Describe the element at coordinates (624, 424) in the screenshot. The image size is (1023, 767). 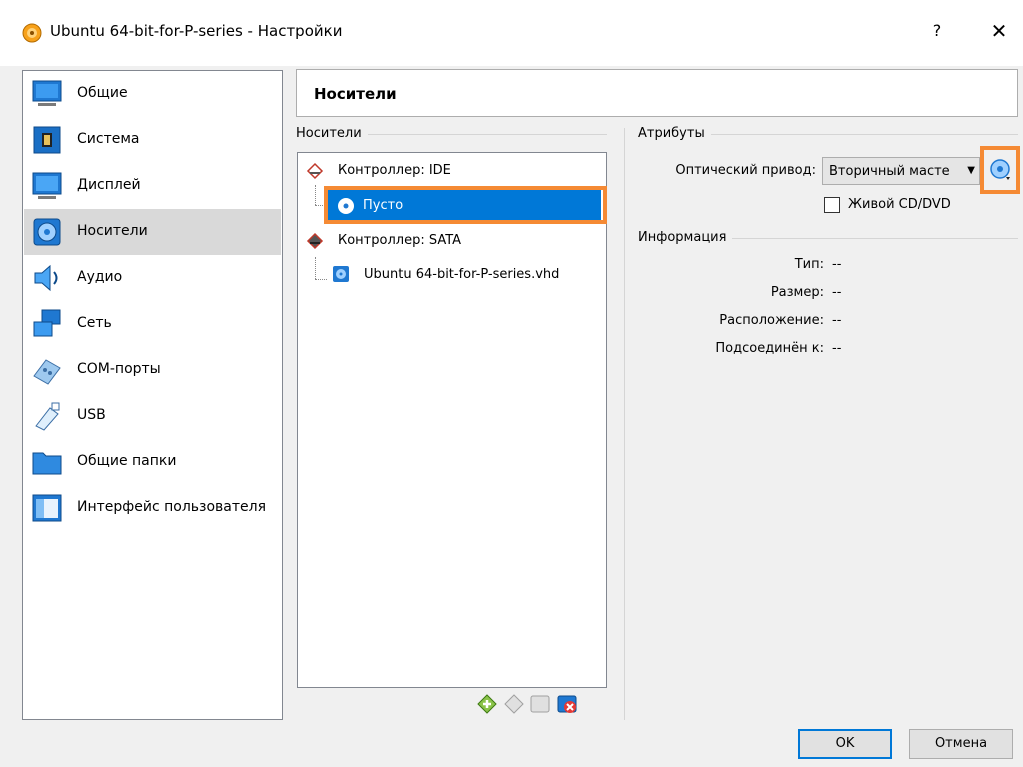
I see `panel-separator` at that location.